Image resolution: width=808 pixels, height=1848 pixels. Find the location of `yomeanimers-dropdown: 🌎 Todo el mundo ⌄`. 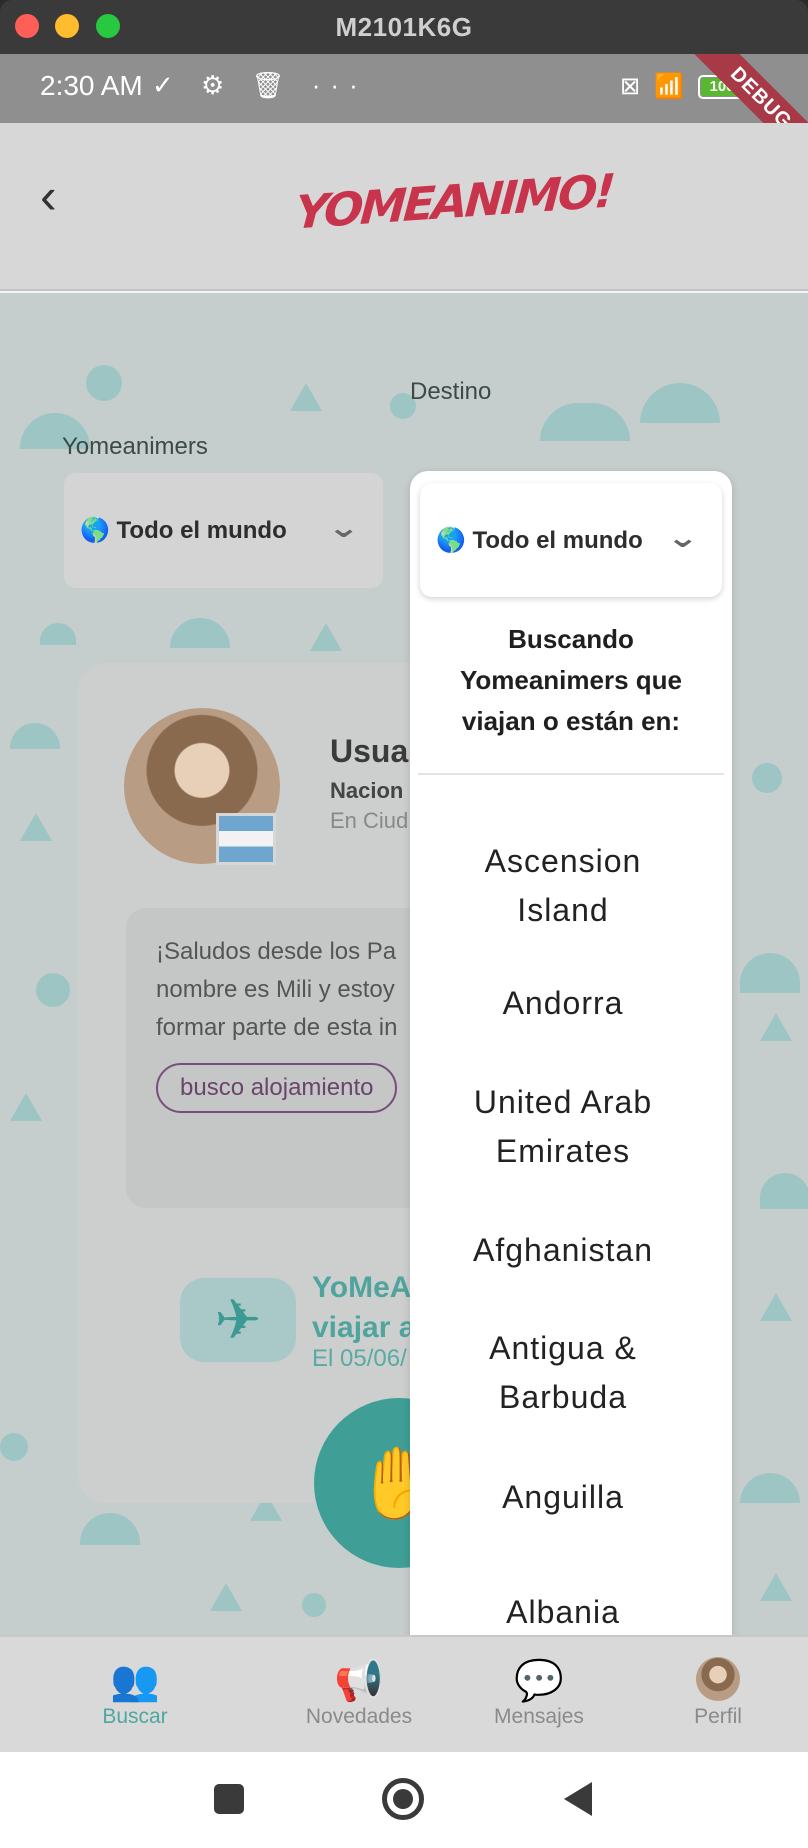

yomeanimers-dropdown: 🌎 Todo el mundo ⌄ is located at coordinates (223, 530).